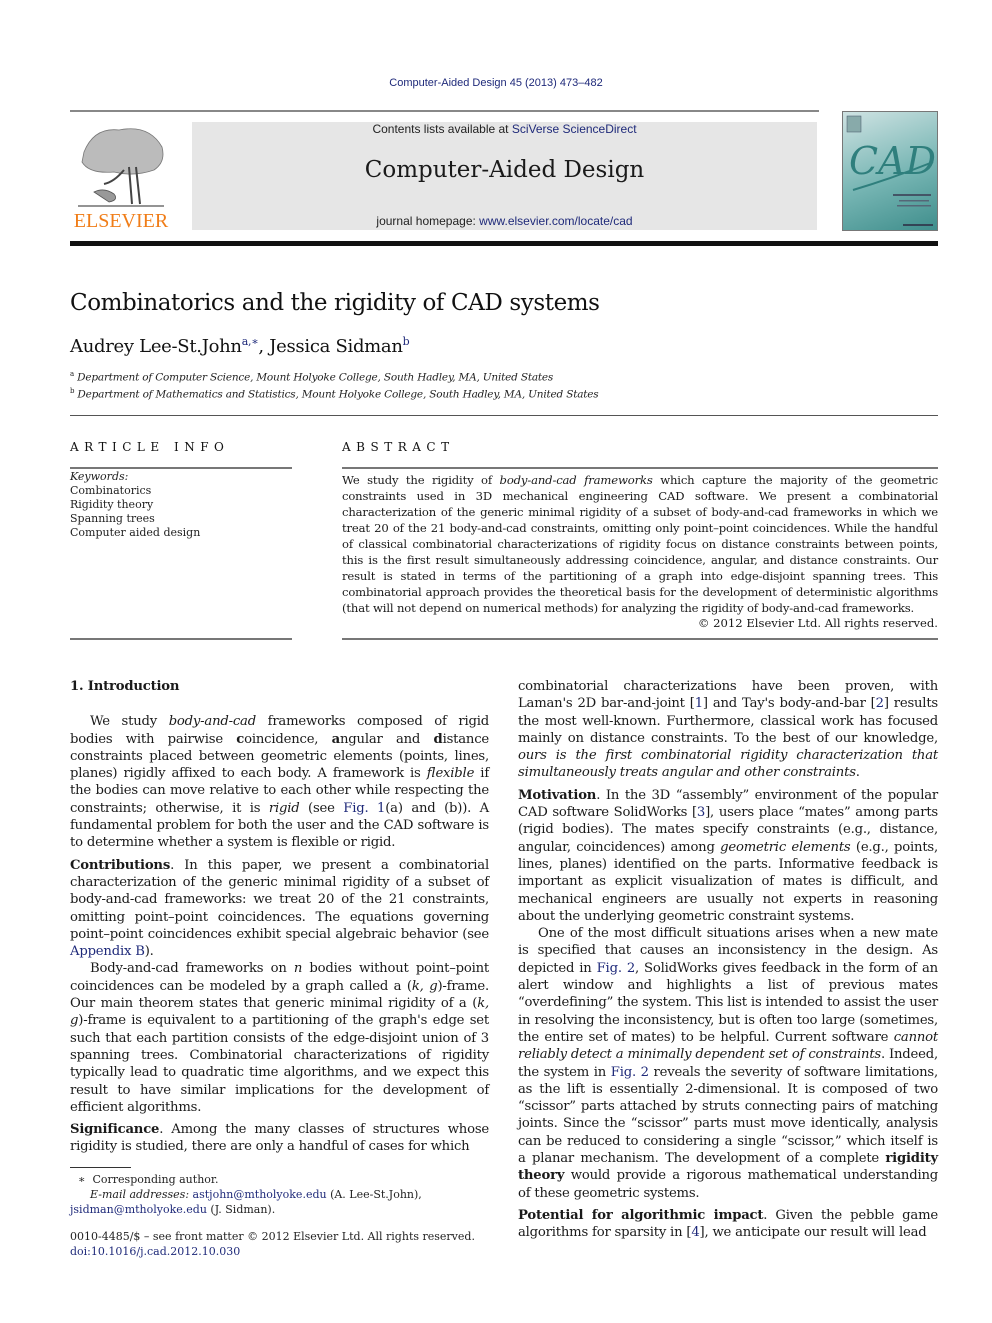 This screenshot has height=1323, width=992. I want to click on keyword-item: Rigidity theory, so click(112, 504).